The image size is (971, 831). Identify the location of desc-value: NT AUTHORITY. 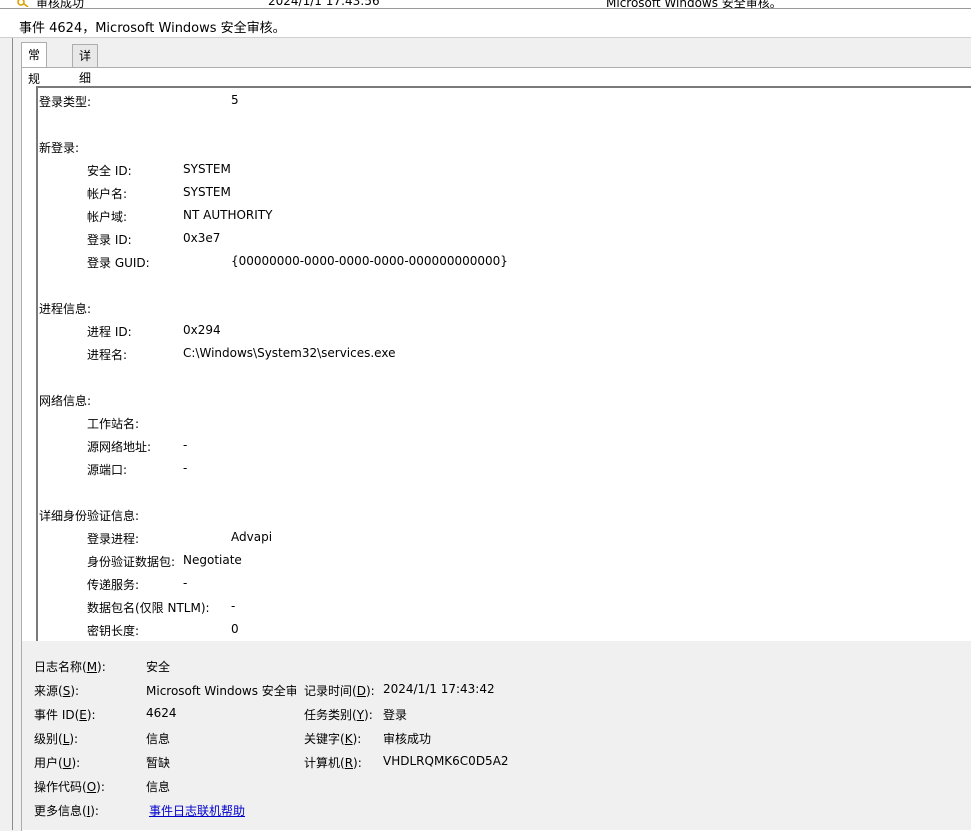
(228, 215).